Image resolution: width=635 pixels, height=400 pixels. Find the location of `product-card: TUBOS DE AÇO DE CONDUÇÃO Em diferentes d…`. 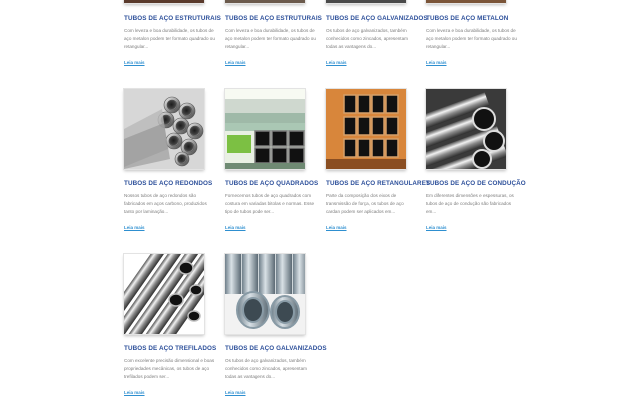

product-card: TUBOS DE AÇO DE CONDUÇÃO Em diferentes d… is located at coordinates (476, 161).